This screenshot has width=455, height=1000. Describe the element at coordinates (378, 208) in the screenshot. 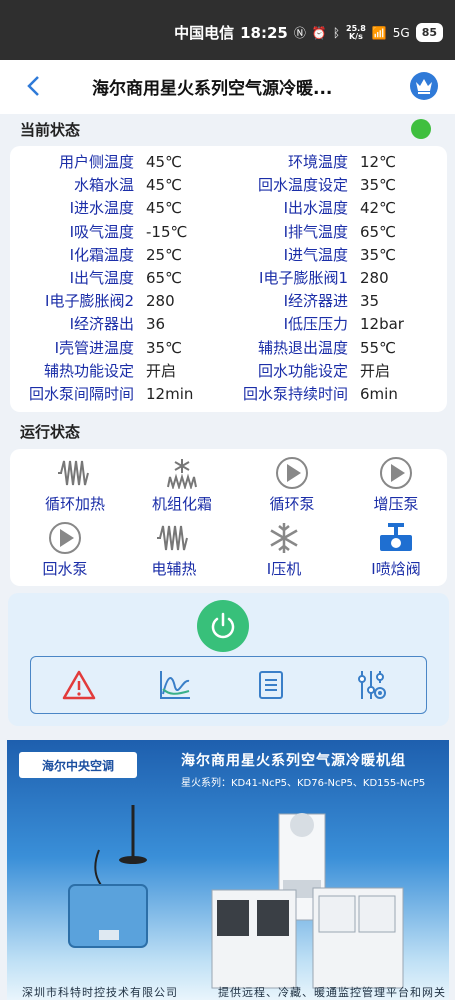

I see `status-value: 42℃` at that location.